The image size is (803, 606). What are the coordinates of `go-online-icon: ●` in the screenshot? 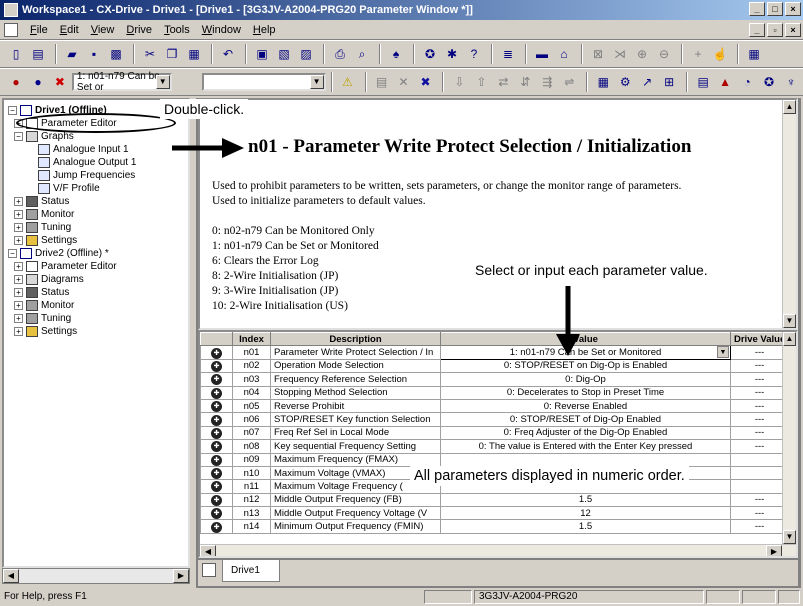 It's located at (16, 82).